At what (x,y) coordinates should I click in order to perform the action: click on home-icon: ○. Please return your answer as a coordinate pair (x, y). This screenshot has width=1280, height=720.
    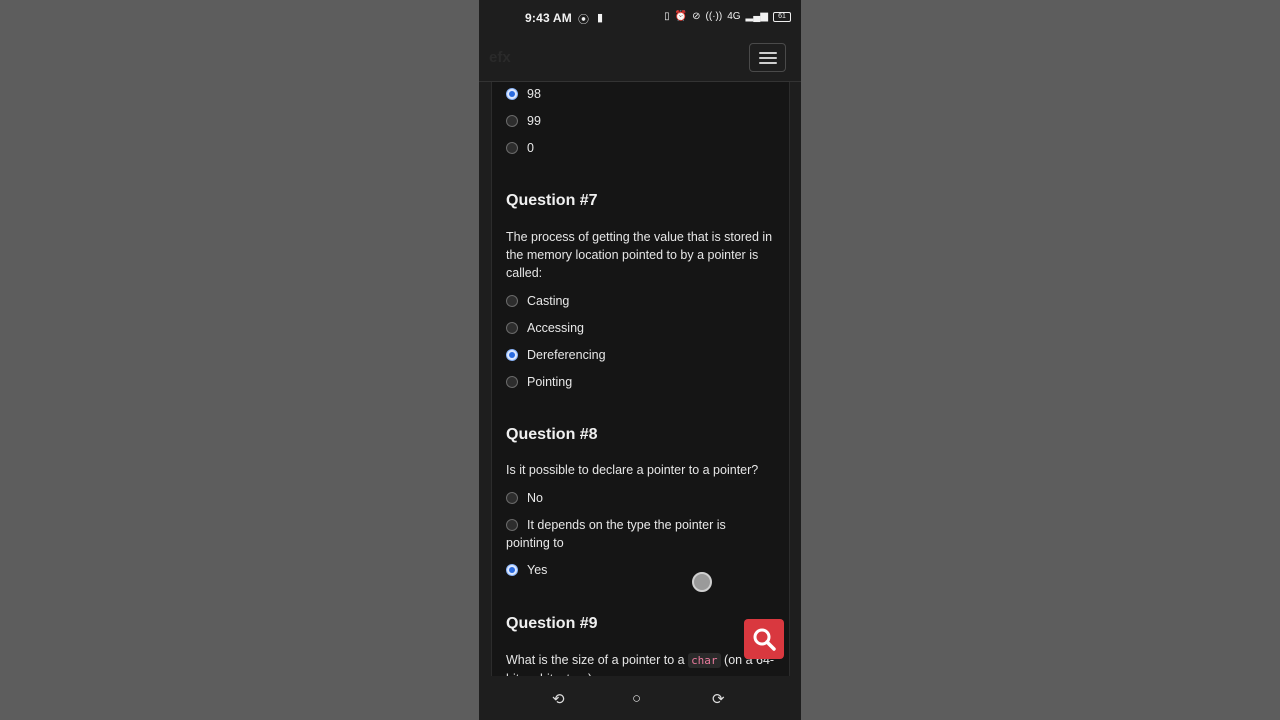
    Looking at the image, I should click on (636, 698).